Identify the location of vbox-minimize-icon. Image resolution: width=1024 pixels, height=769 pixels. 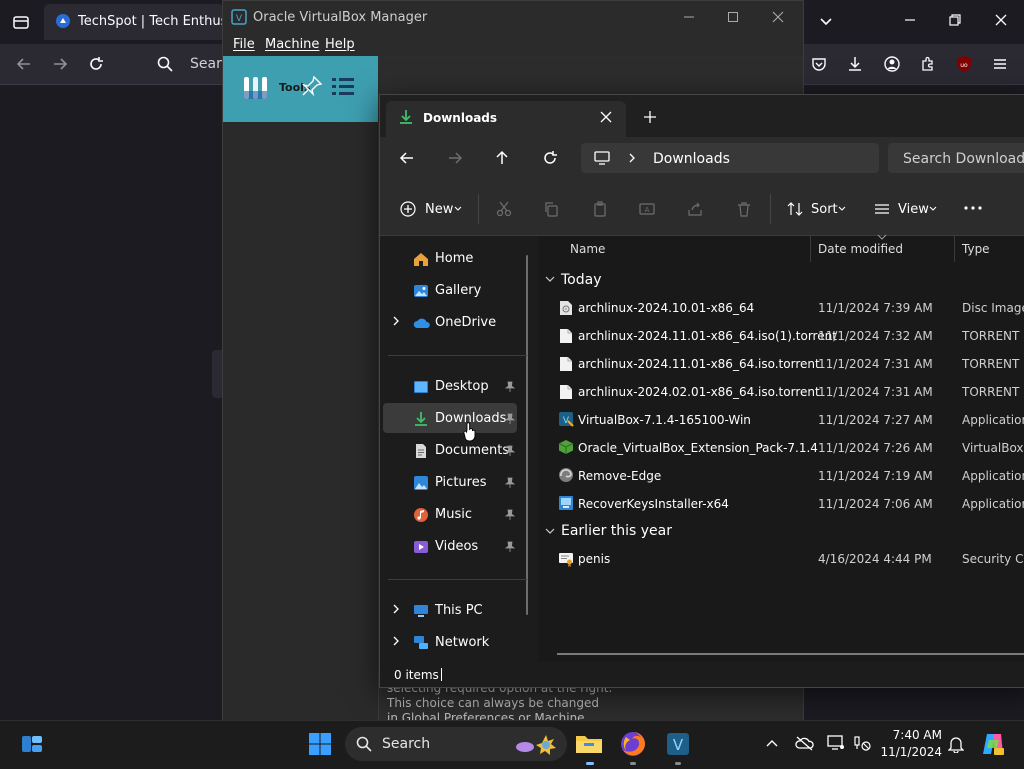
(689, 17).